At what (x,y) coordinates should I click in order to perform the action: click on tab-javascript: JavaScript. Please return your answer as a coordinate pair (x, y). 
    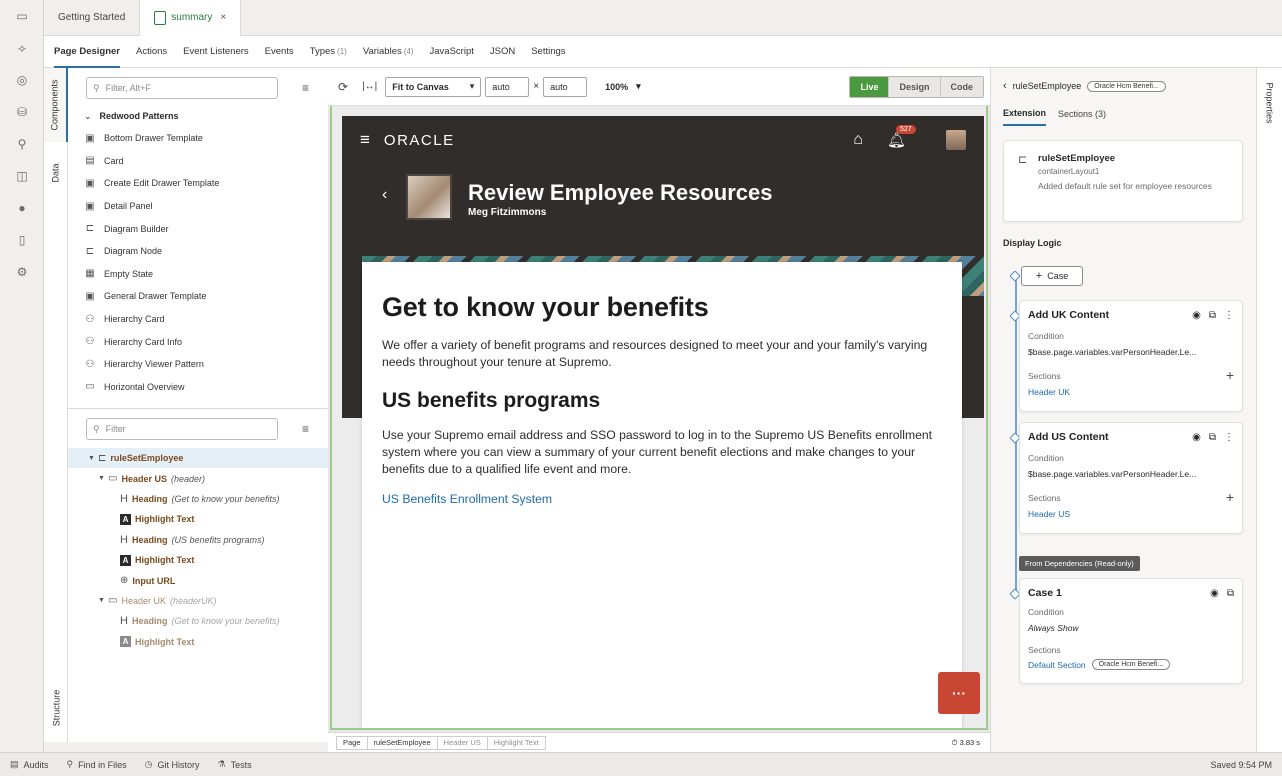
    Looking at the image, I should click on (452, 52).